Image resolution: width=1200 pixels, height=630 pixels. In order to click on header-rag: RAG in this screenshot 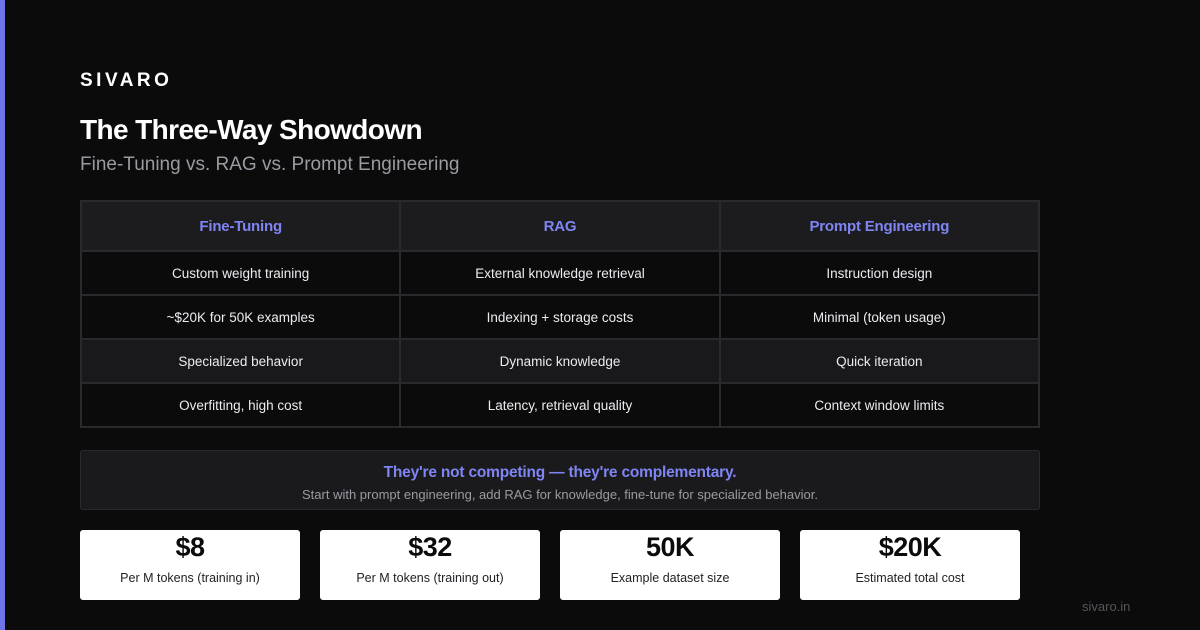, I will do `click(560, 226)`.